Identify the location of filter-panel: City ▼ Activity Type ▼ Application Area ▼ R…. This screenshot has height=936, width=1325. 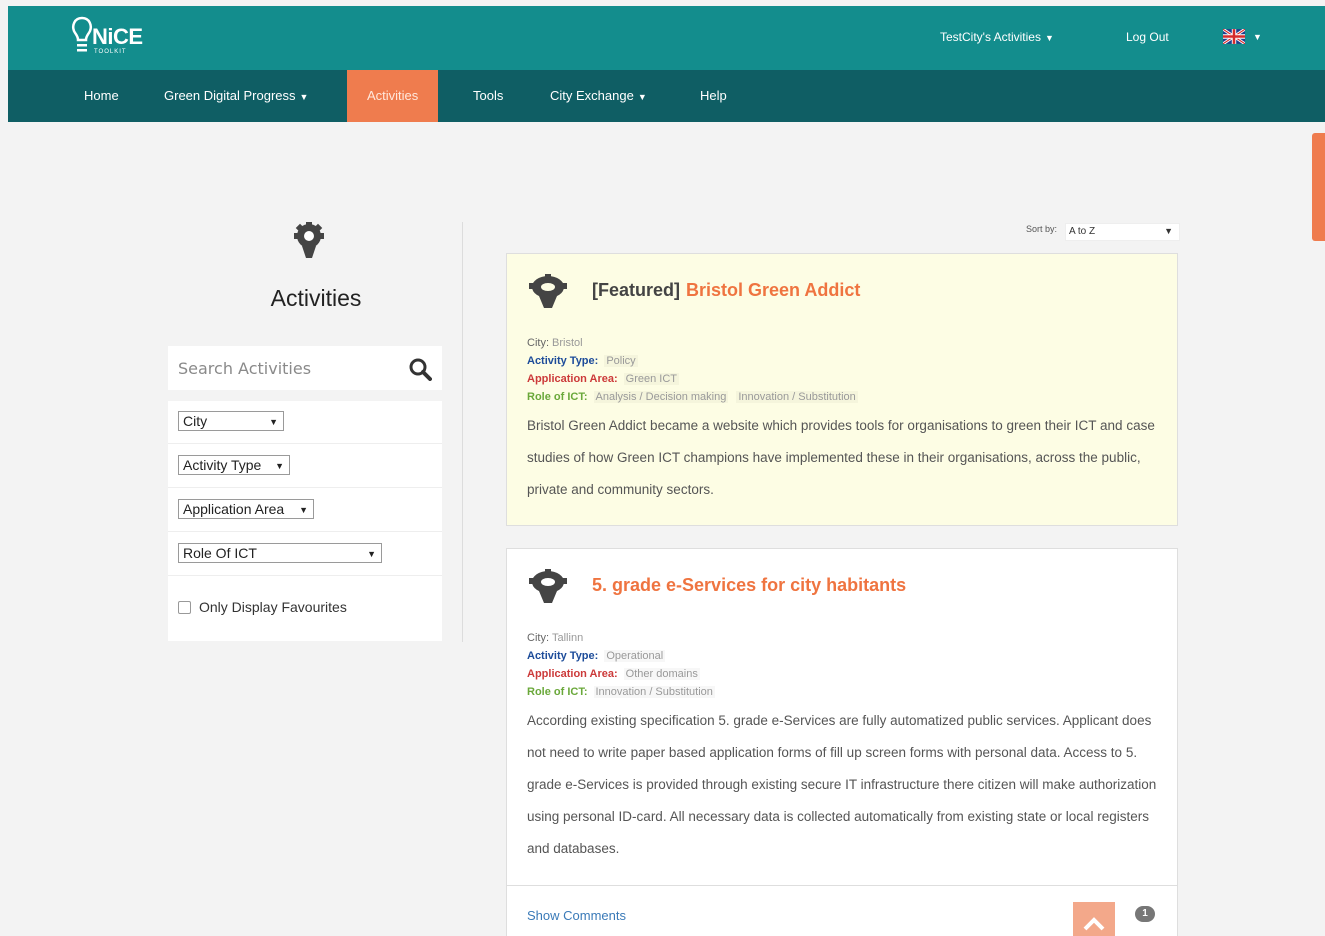
(305, 521).